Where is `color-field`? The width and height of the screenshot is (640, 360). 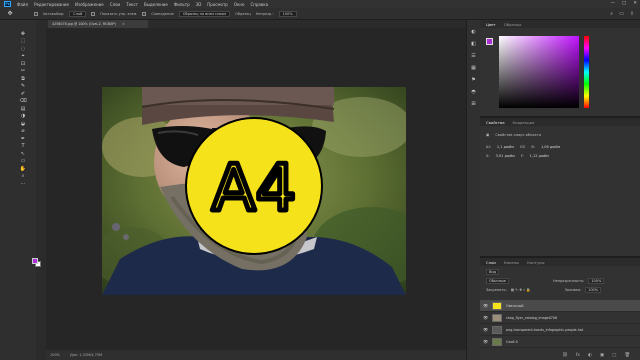
color-field is located at coordinates (539, 72).